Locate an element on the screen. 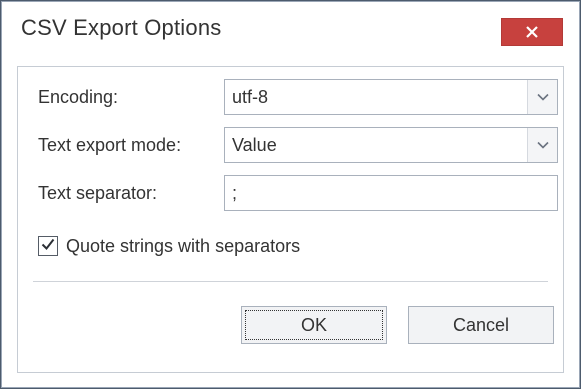 The width and height of the screenshot is (581, 389). text-export-mode-label: Text export mode: is located at coordinates (110, 145).